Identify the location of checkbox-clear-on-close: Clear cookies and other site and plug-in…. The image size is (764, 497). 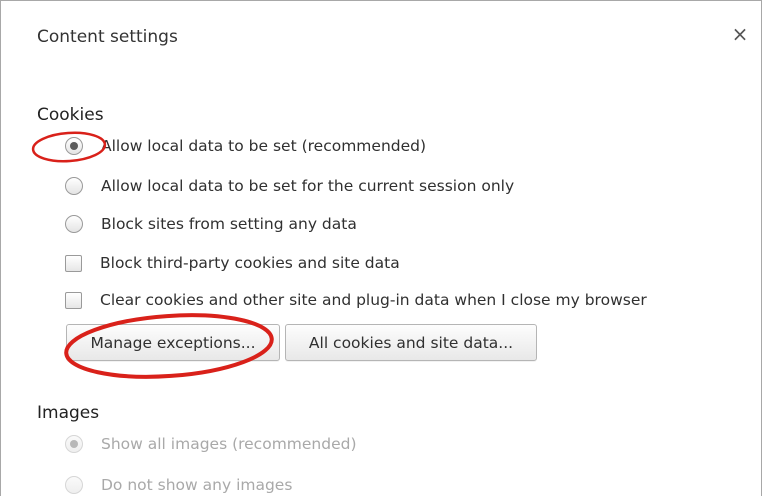
(356, 300).